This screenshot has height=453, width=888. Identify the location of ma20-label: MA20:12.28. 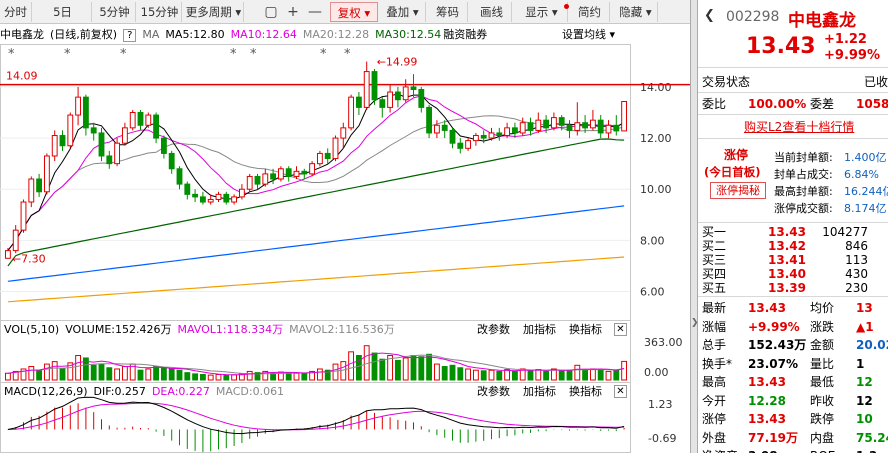
(336, 34).